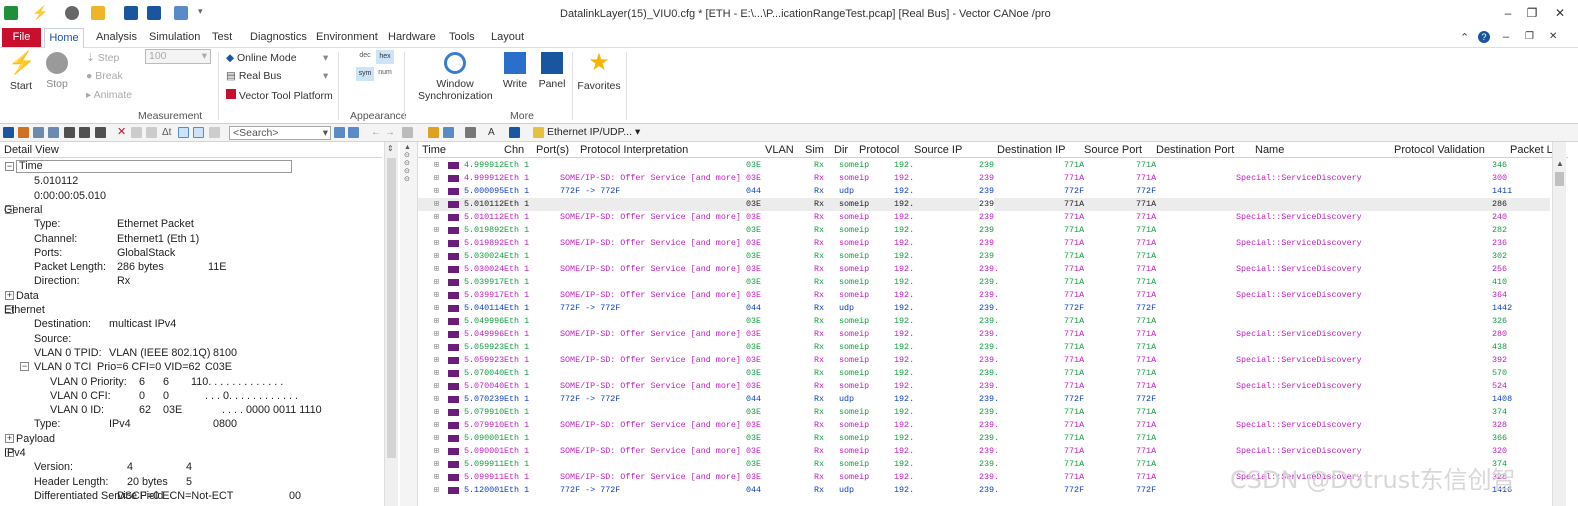  What do you see at coordinates (462, 37) in the screenshot?
I see `tab-tools: Tools` at bounding box center [462, 37].